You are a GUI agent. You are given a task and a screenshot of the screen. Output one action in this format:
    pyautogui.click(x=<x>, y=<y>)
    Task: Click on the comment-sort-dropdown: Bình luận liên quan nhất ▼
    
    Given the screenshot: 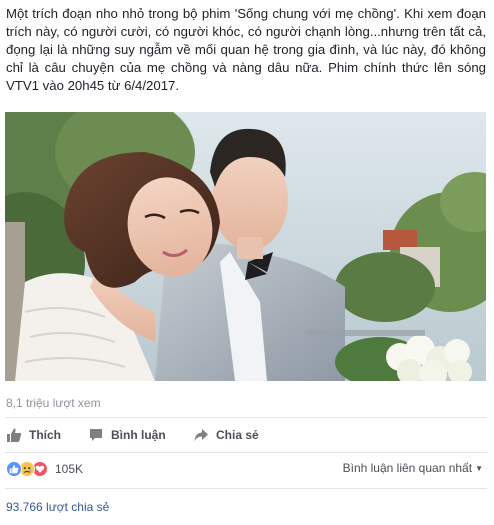 What is the action you would take?
    pyautogui.click(x=413, y=468)
    